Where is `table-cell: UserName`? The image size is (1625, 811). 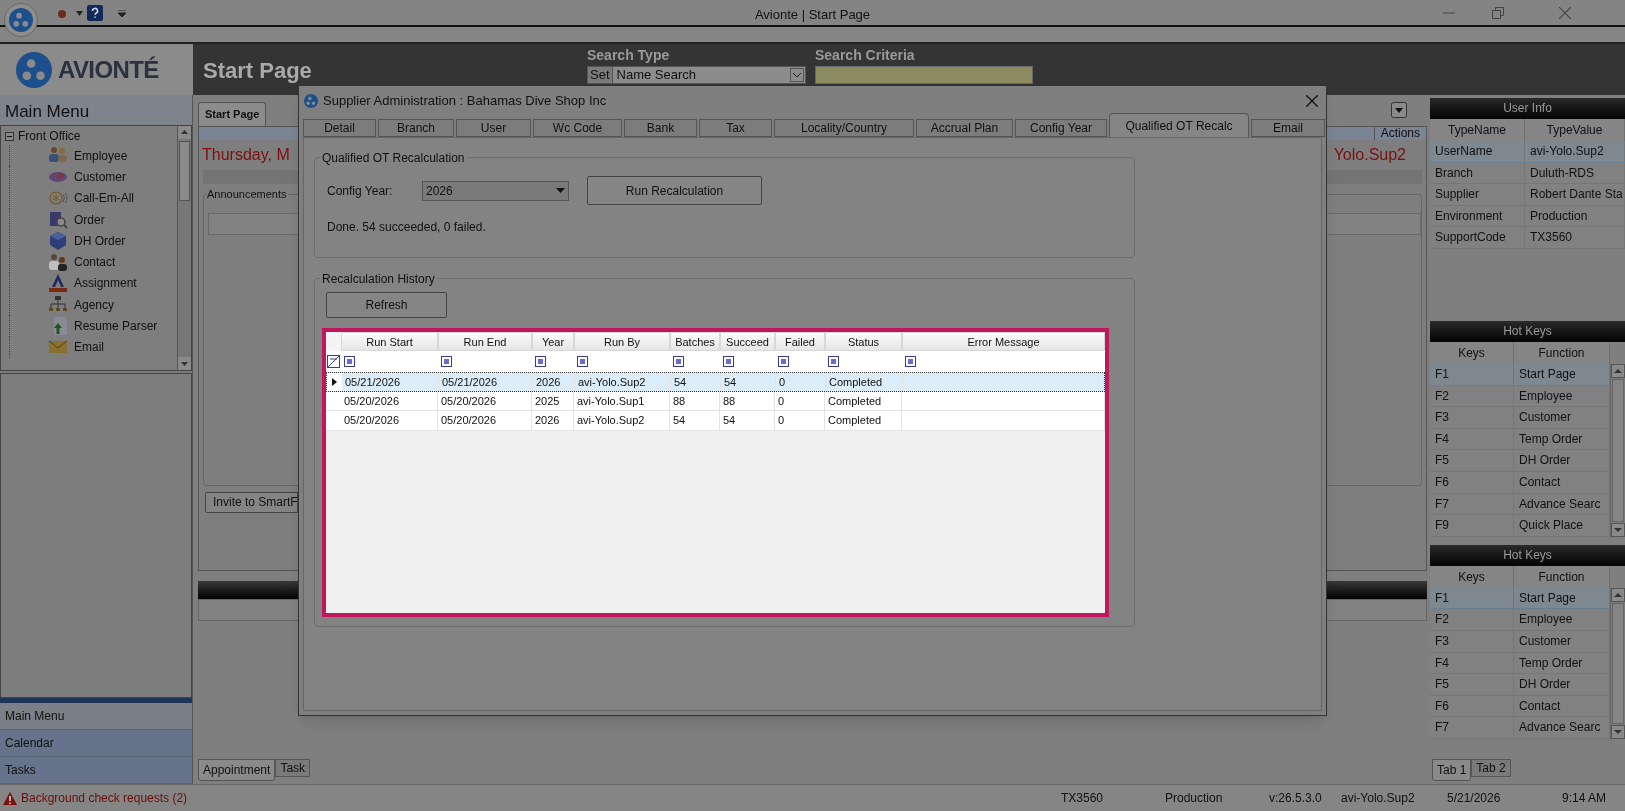
table-cell: UserName is located at coordinates (1477, 151).